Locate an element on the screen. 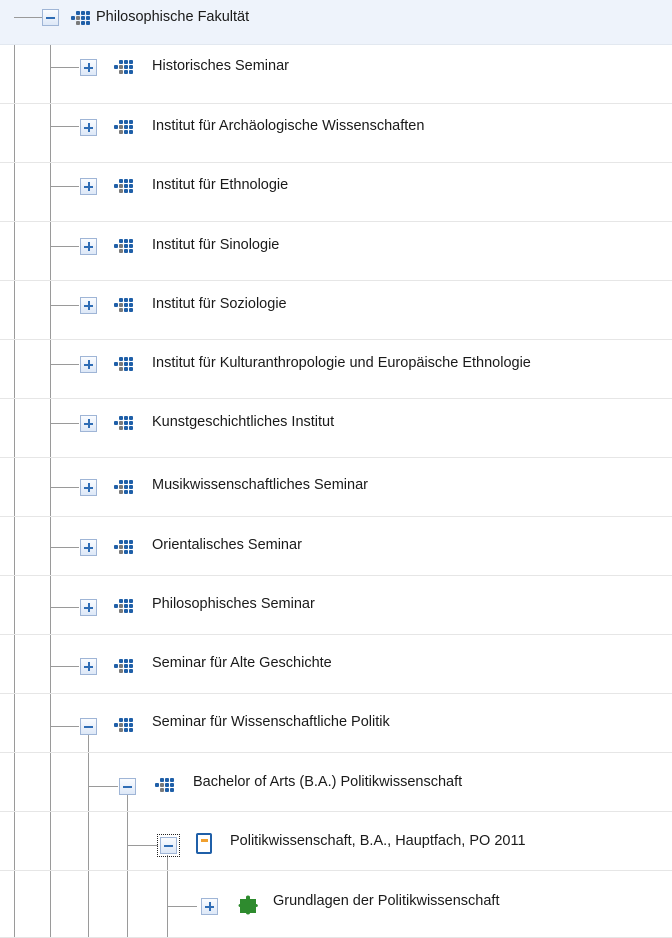 Image resolution: width=672 pixels, height=938 pixels. tree-node-ethnologie: Institut für Ethnologie is located at coordinates (336, 192).